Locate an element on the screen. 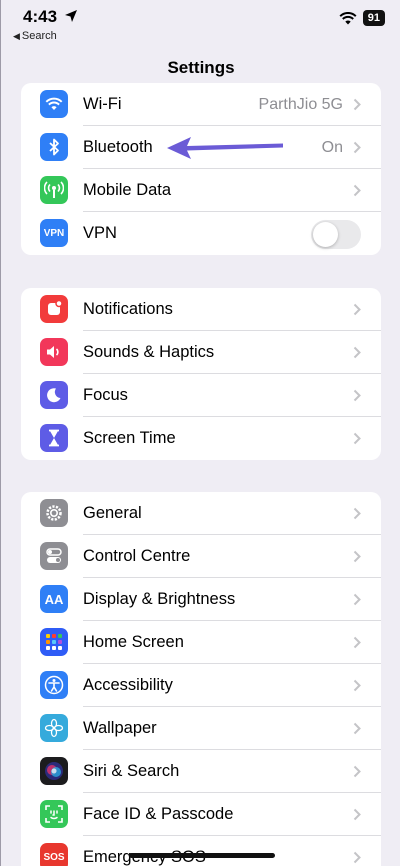 The width and height of the screenshot is (400, 866). row-face-id: Face ID & Passcode is located at coordinates (201, 814).